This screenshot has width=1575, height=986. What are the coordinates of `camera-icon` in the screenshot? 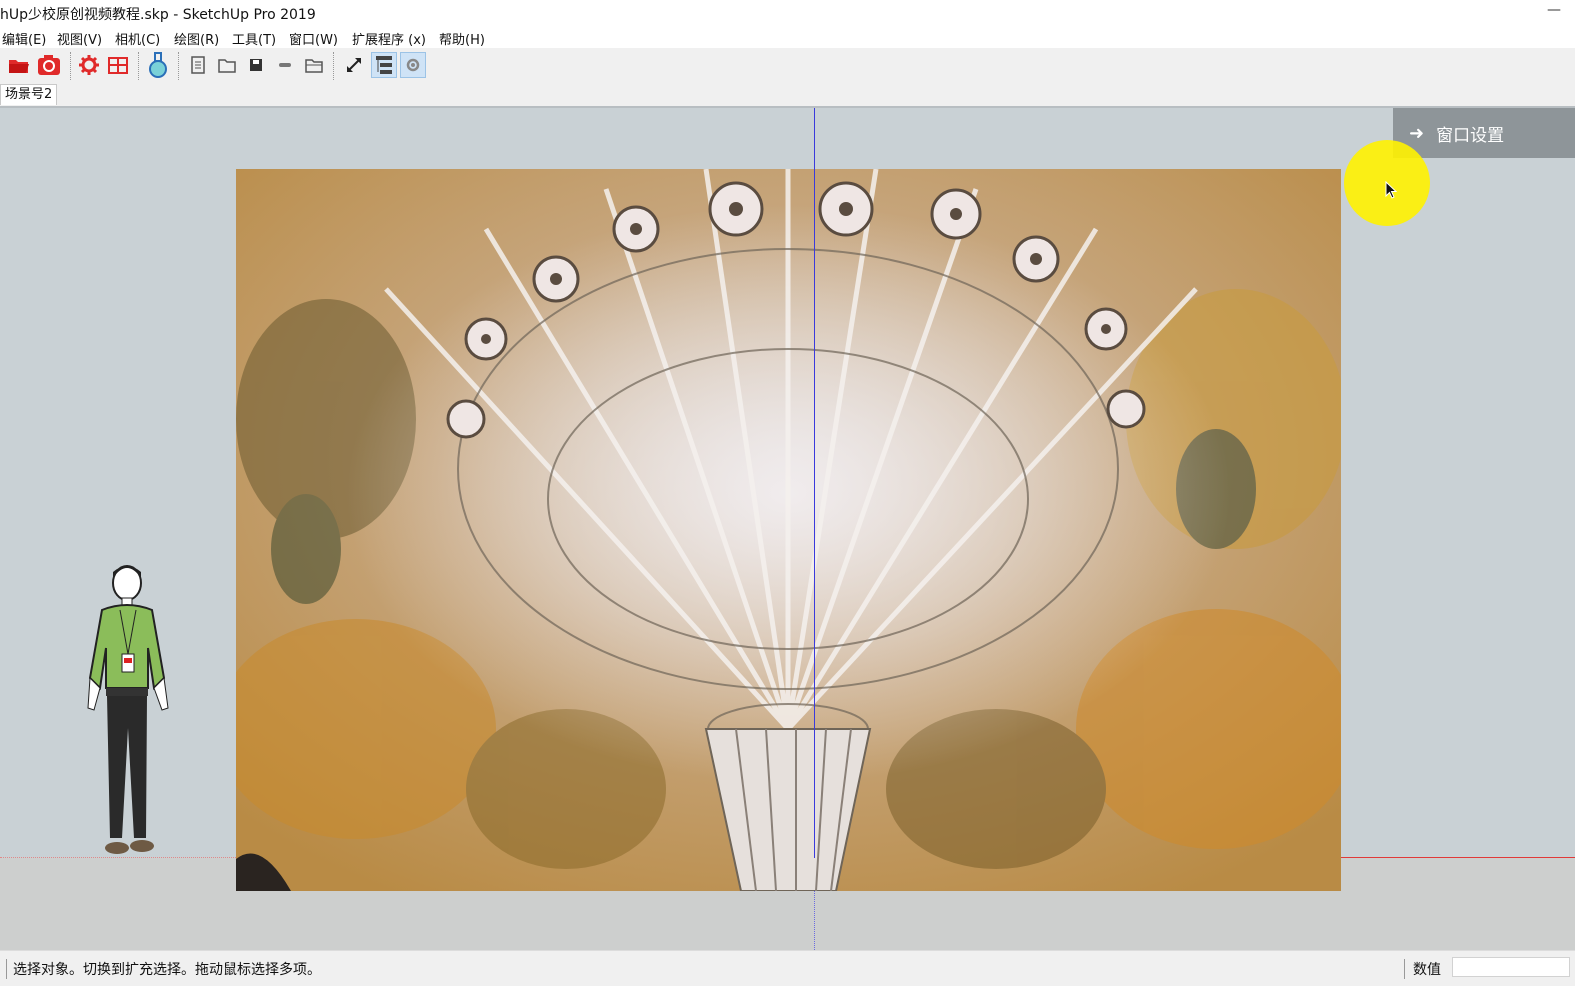 It's located at (49, 65).